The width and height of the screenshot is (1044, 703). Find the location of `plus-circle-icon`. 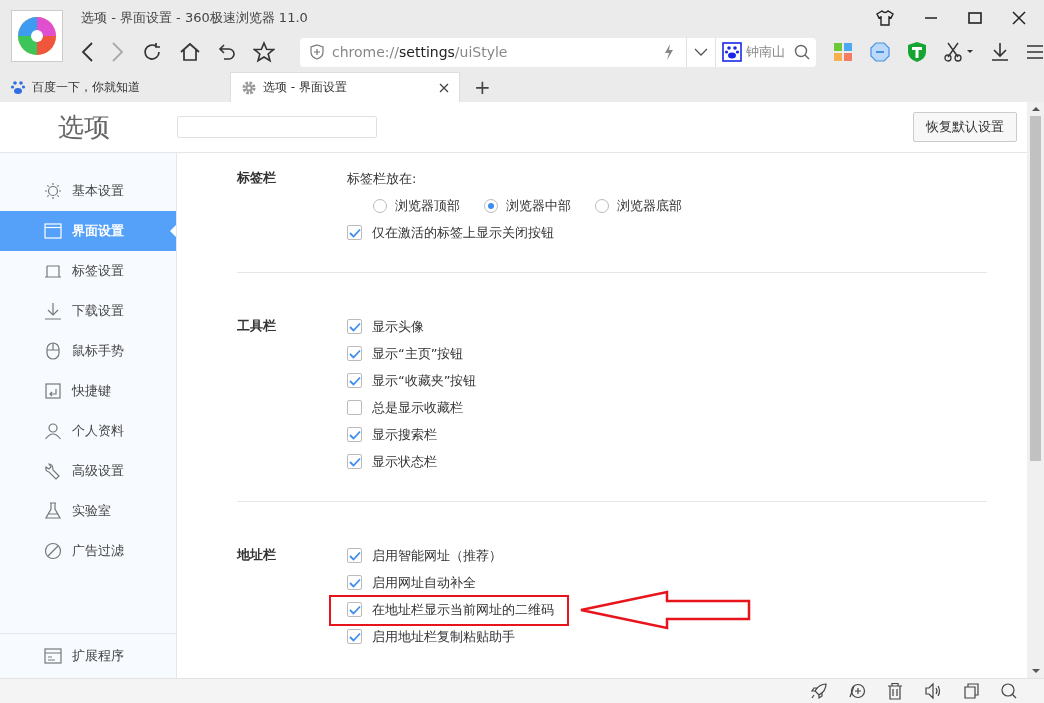

plus-circle-icon is located at coordinates (857, 691).